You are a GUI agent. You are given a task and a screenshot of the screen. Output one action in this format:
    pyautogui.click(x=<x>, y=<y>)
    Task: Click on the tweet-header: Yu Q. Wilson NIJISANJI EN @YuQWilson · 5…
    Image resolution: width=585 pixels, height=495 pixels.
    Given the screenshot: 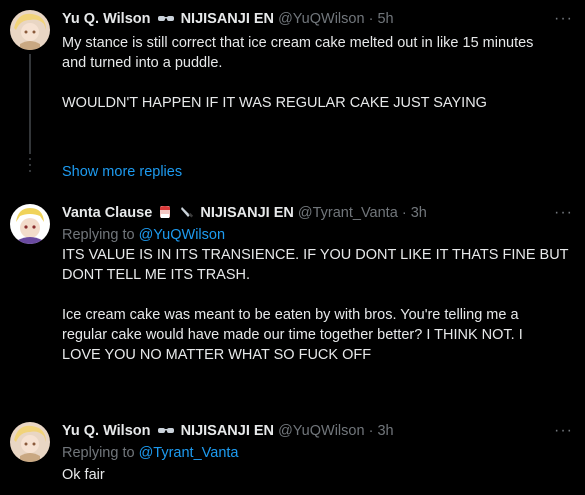 What is the action you would take?
    pyautogui.click(x=316, y=20)
    